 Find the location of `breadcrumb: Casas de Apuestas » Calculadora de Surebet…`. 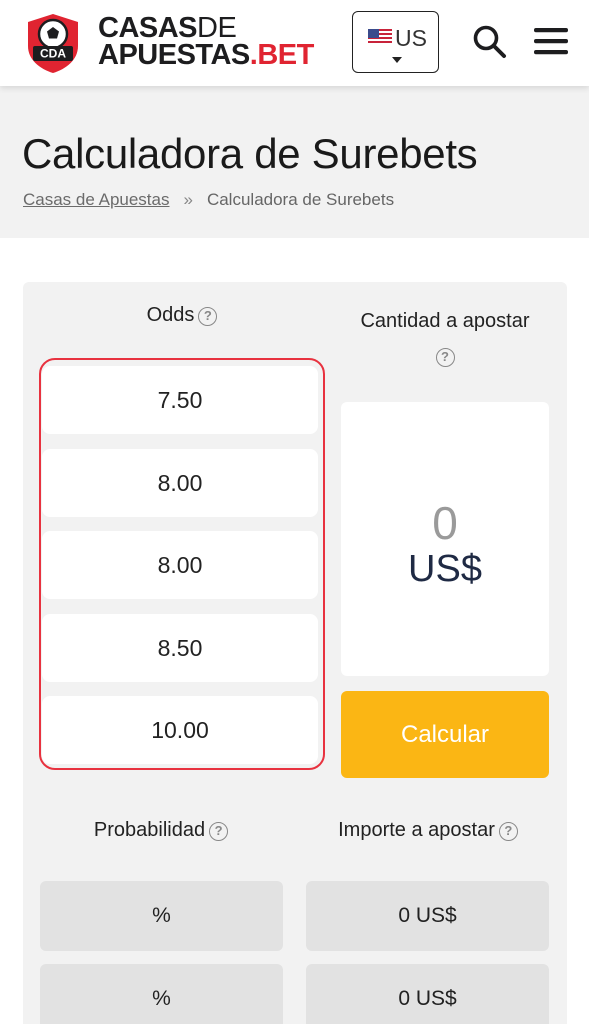

breadcrumb: Casas de Apuestas » Calculadora de Surebet… is located at coordinates (208, 200).